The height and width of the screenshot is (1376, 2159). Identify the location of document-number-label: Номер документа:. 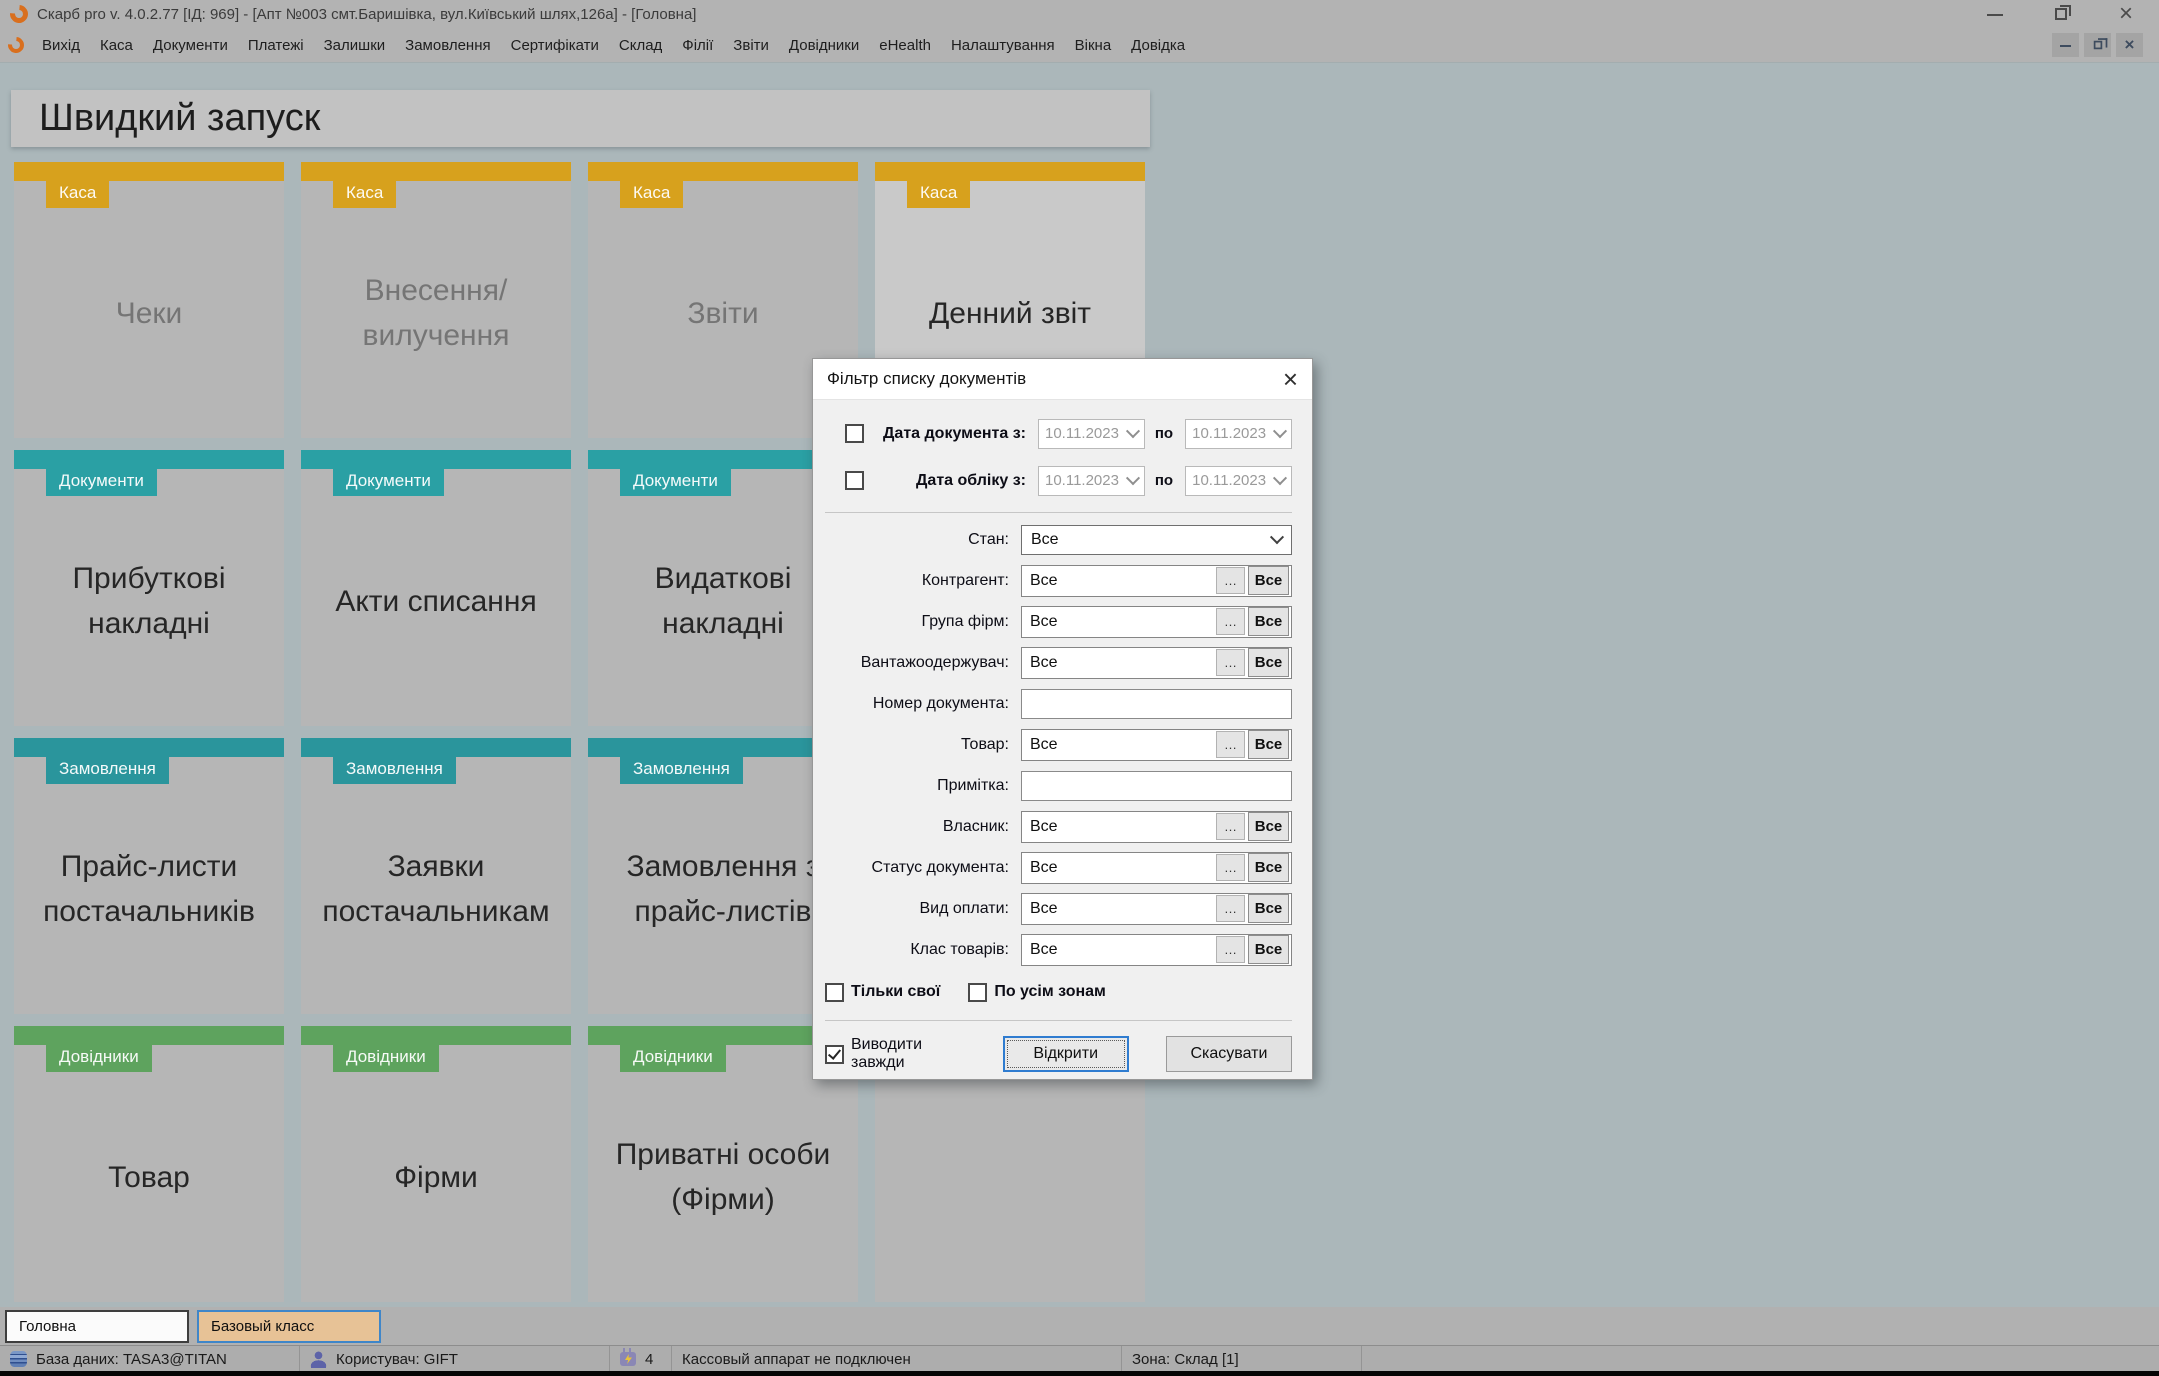
(940, 703).